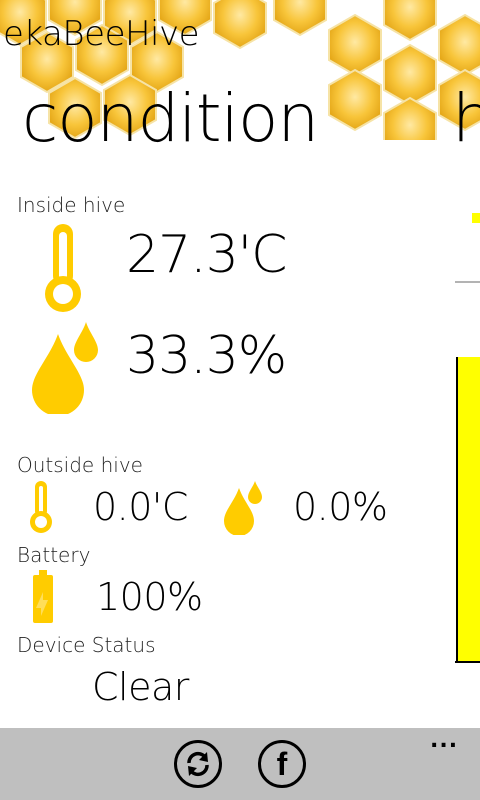  Describe the element at coordinates (170, 118) in the screenshot. I see `pivot-header-condition: condition` at that location.